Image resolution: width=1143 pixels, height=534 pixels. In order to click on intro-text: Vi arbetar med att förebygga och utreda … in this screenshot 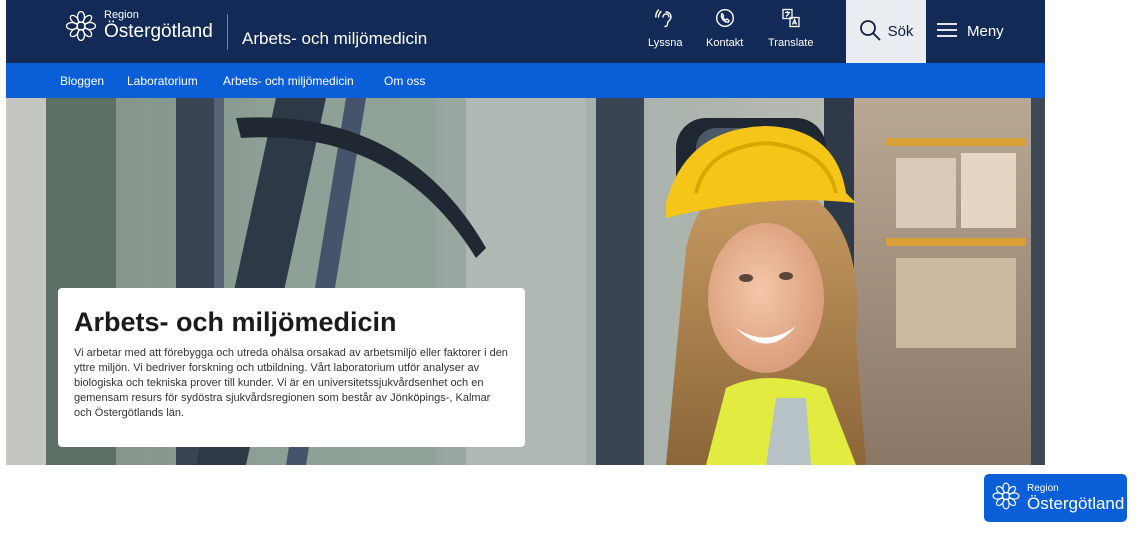, I will do `click(291, 383)`.